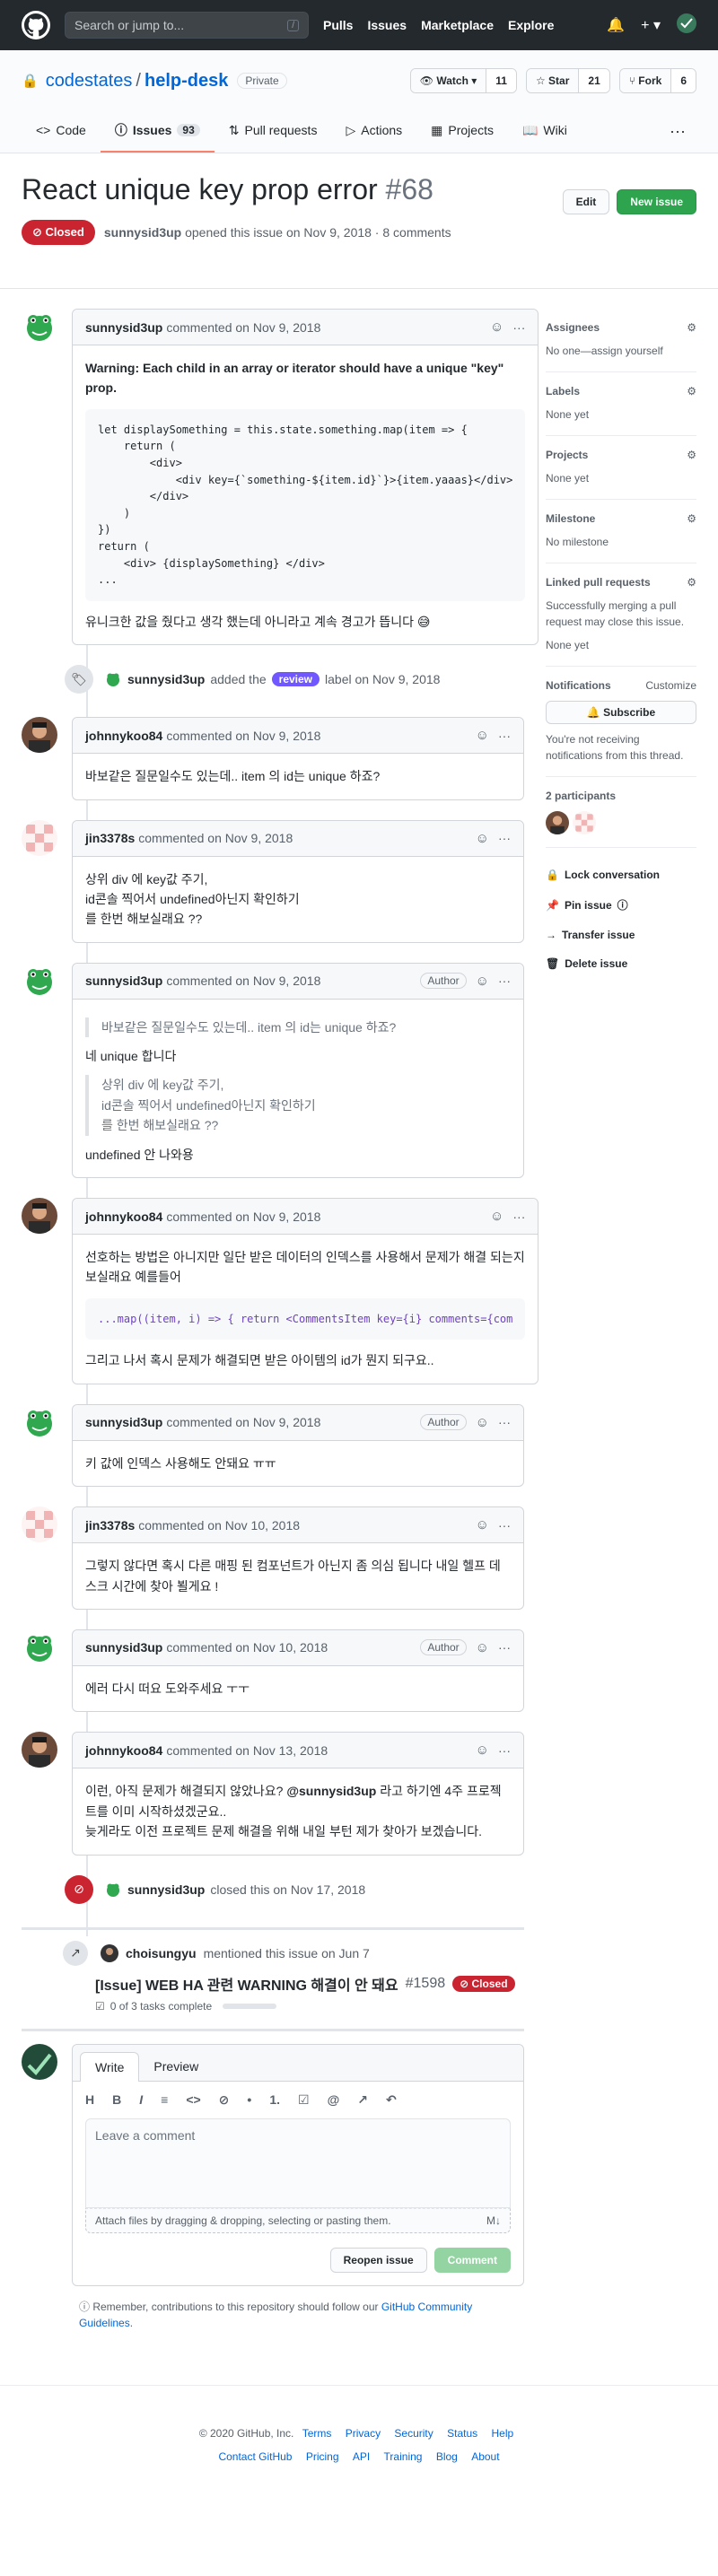 The image size is (718, 2576). I want to click on github-logo-icon, so click(36, 25).